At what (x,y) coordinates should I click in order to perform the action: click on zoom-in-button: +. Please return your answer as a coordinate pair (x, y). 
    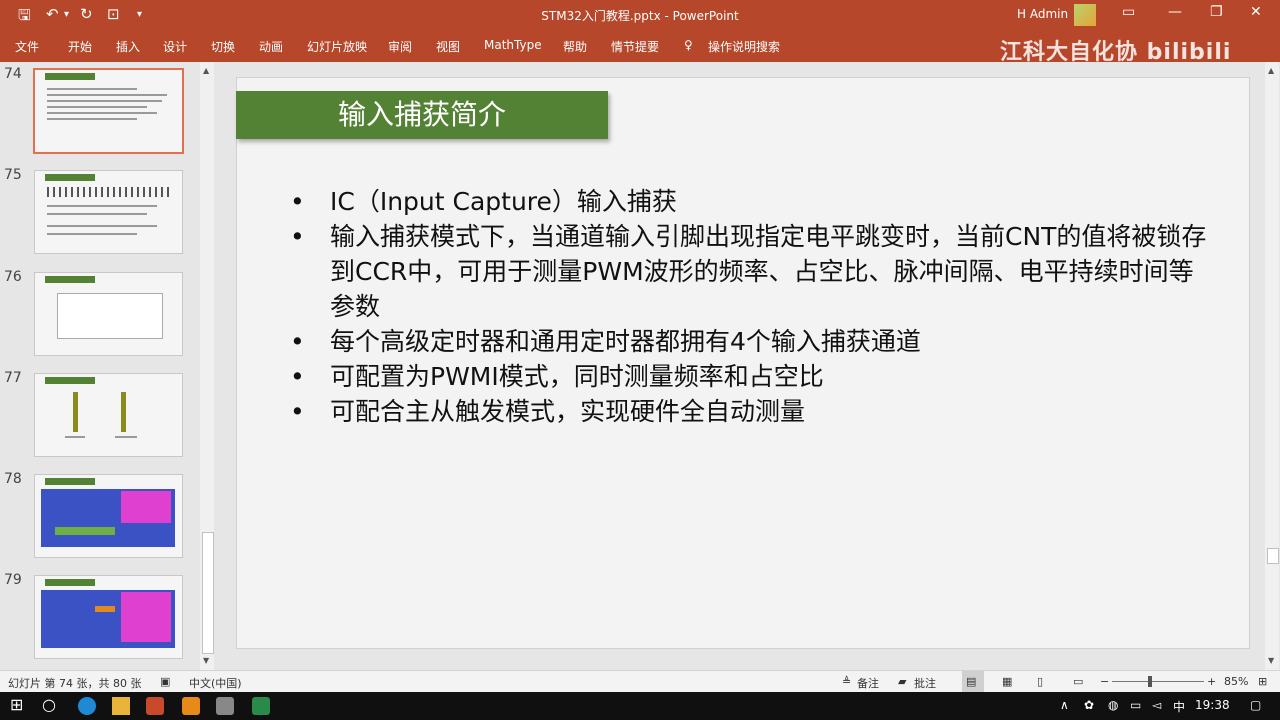
    Looking at the image, I should click on (1211, 681).